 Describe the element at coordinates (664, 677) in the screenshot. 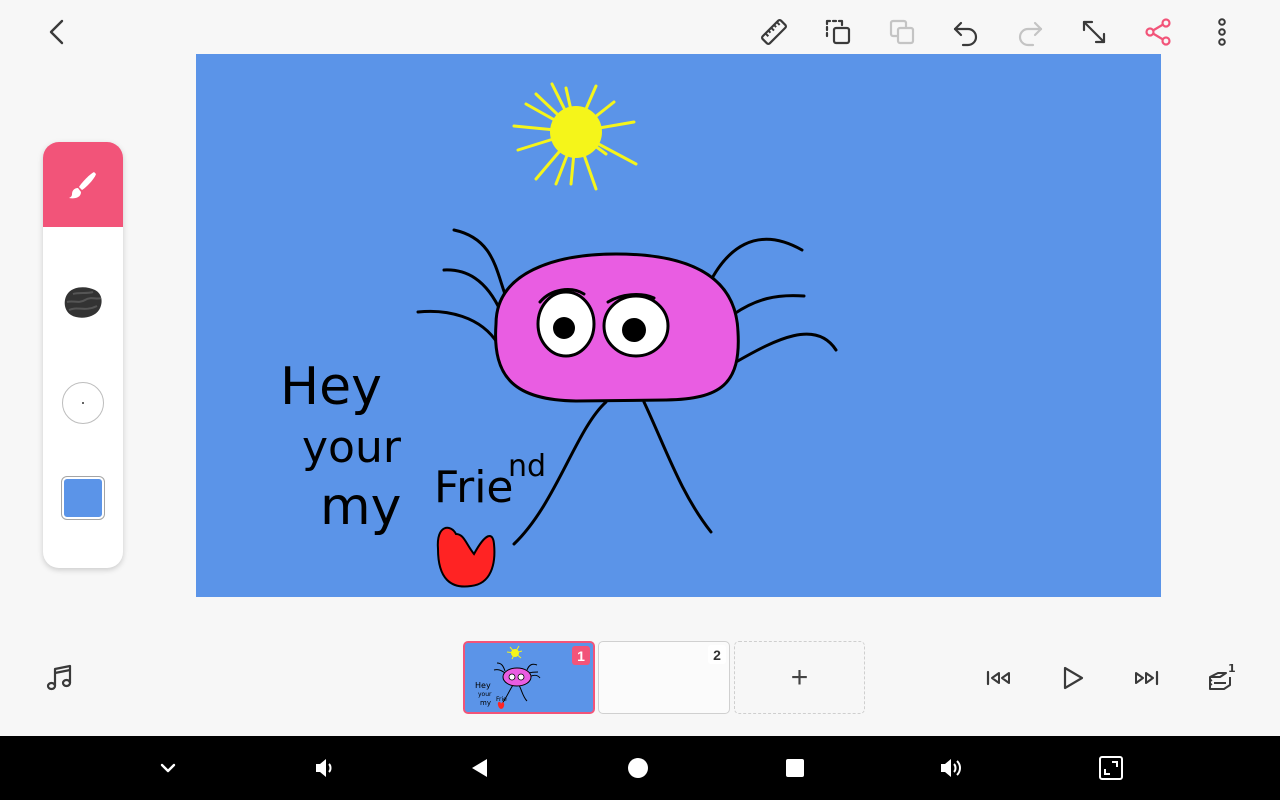

I see `frame-thumbnail-2: 2` at that location.